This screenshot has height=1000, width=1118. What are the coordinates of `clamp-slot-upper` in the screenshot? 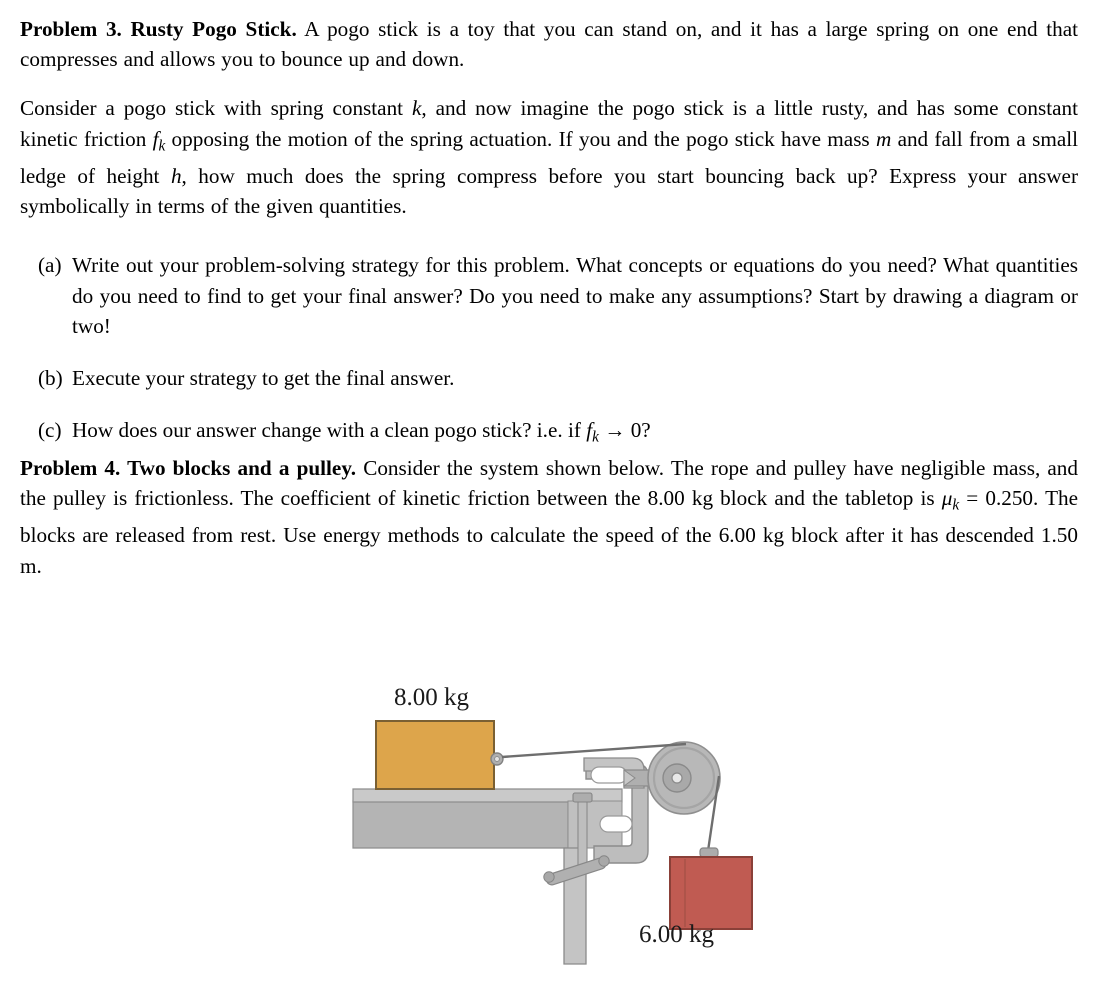 It's located at (609, 775).